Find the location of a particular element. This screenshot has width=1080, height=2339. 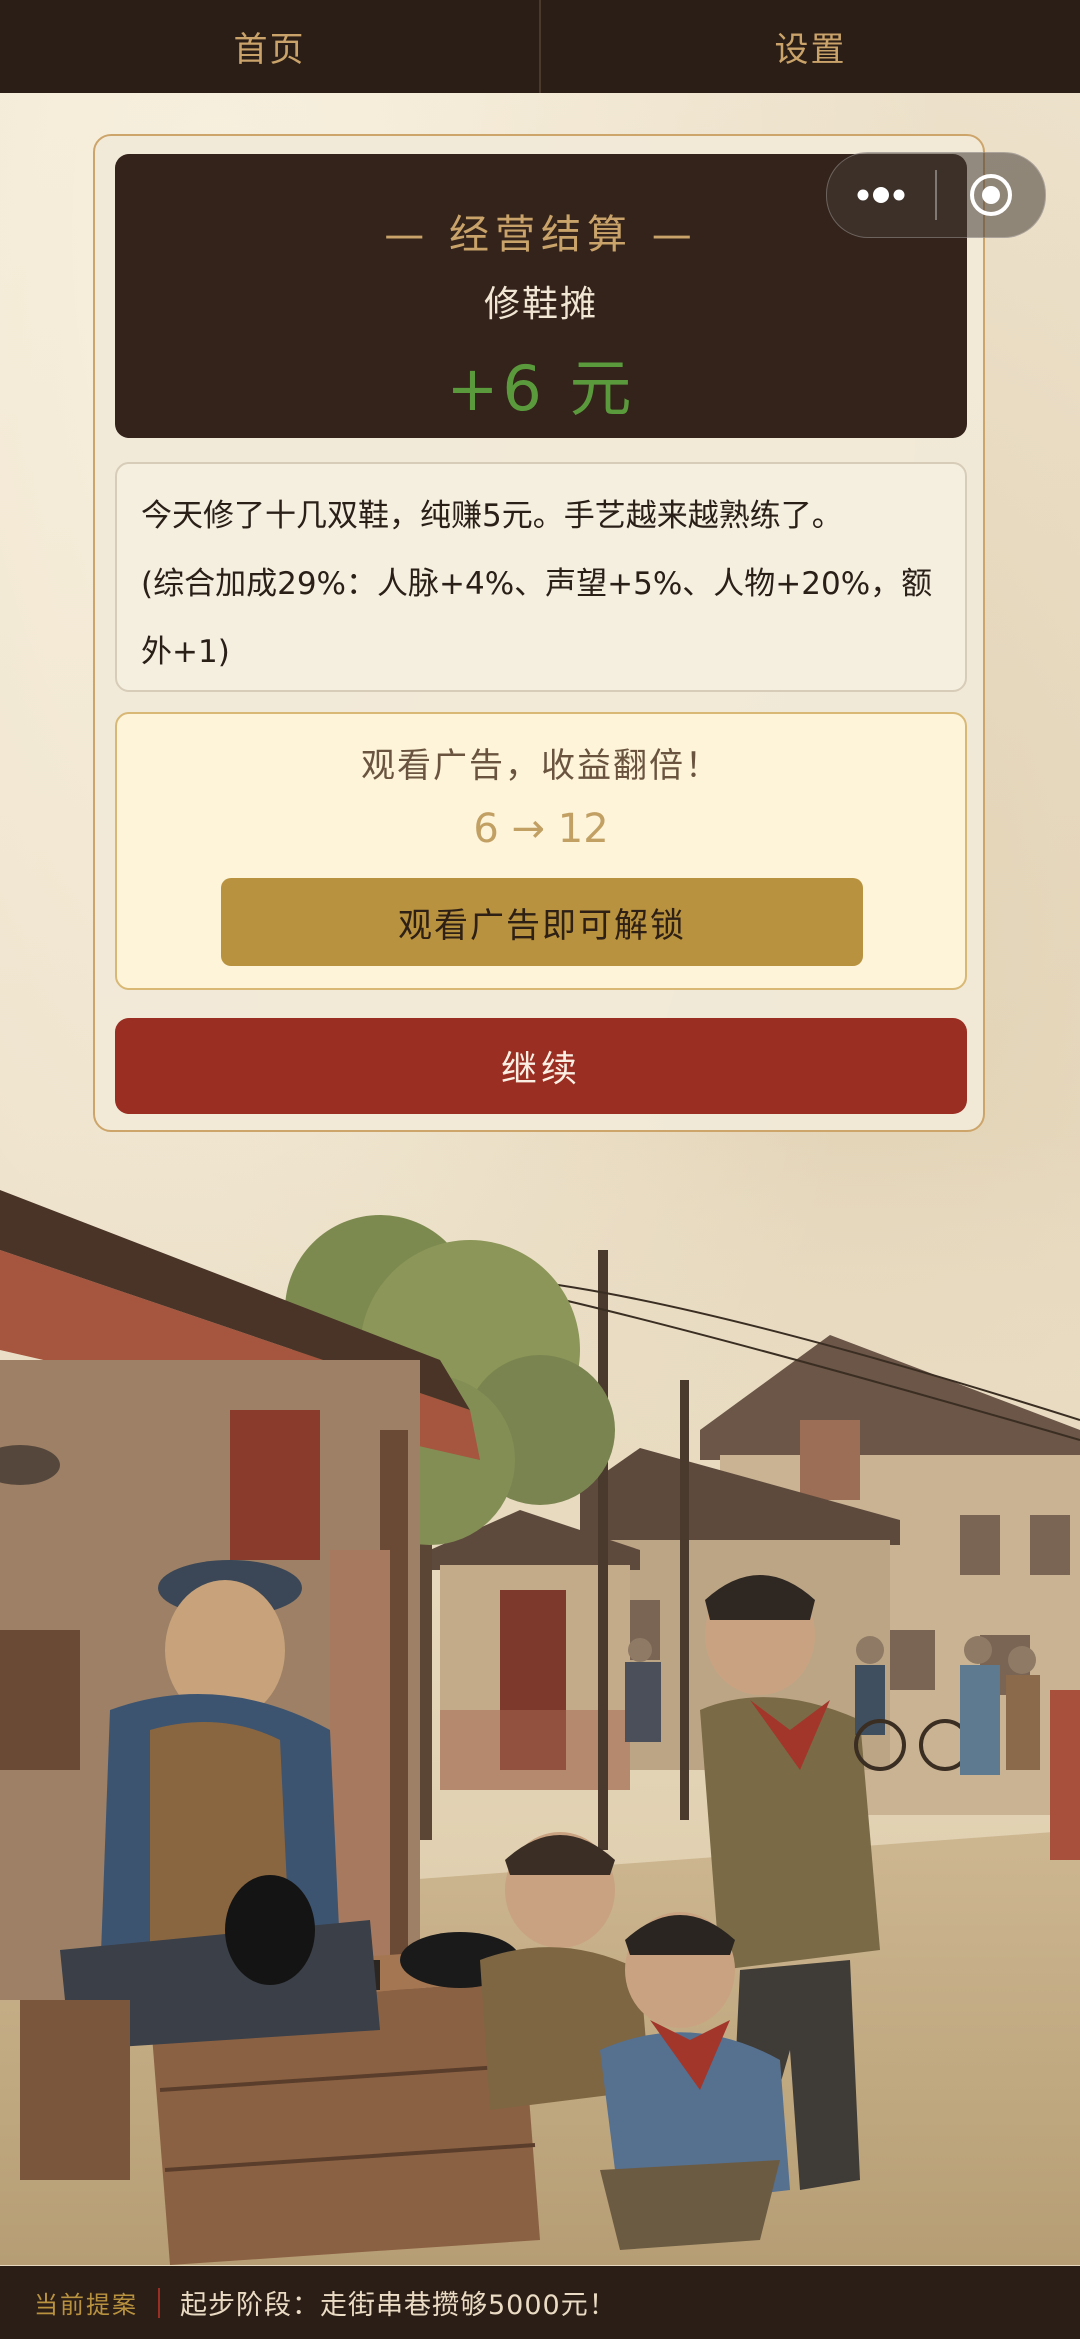

ad-offer-title: 观看广告，收益翻倍！ is located at coordinates (541, 766).